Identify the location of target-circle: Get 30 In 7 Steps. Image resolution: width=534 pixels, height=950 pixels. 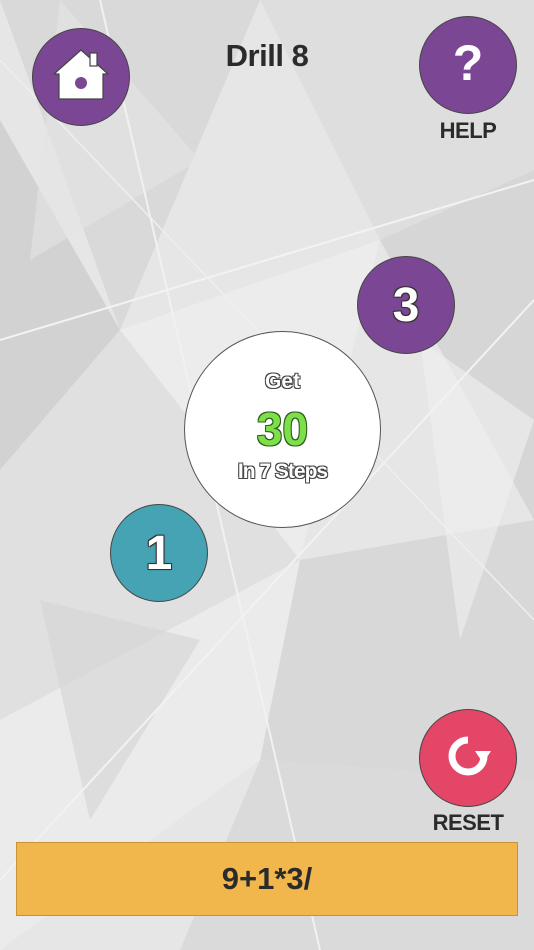
(282, 429).